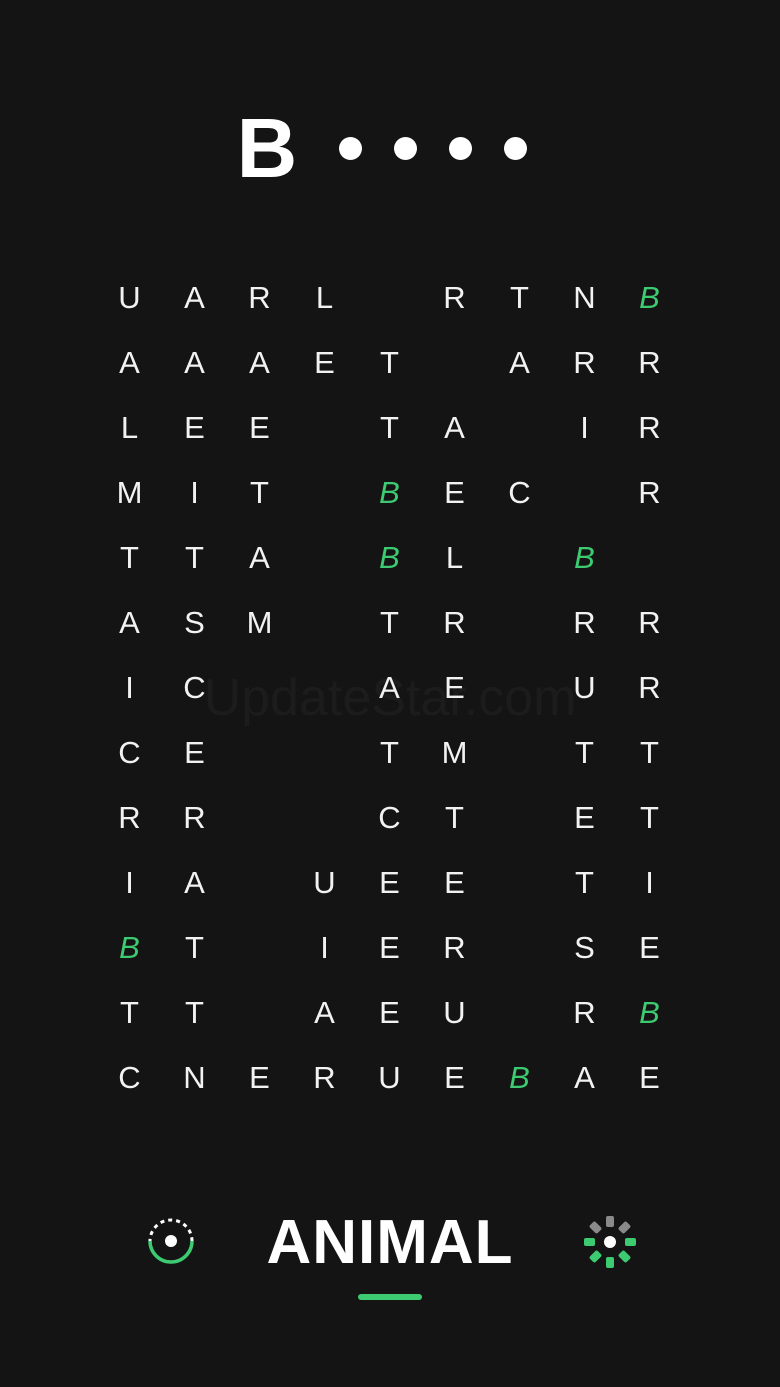  What do you see at coordinates (433, 148) in the screenshot?
I see `hidden-letters` at bounding box center [433, 148].